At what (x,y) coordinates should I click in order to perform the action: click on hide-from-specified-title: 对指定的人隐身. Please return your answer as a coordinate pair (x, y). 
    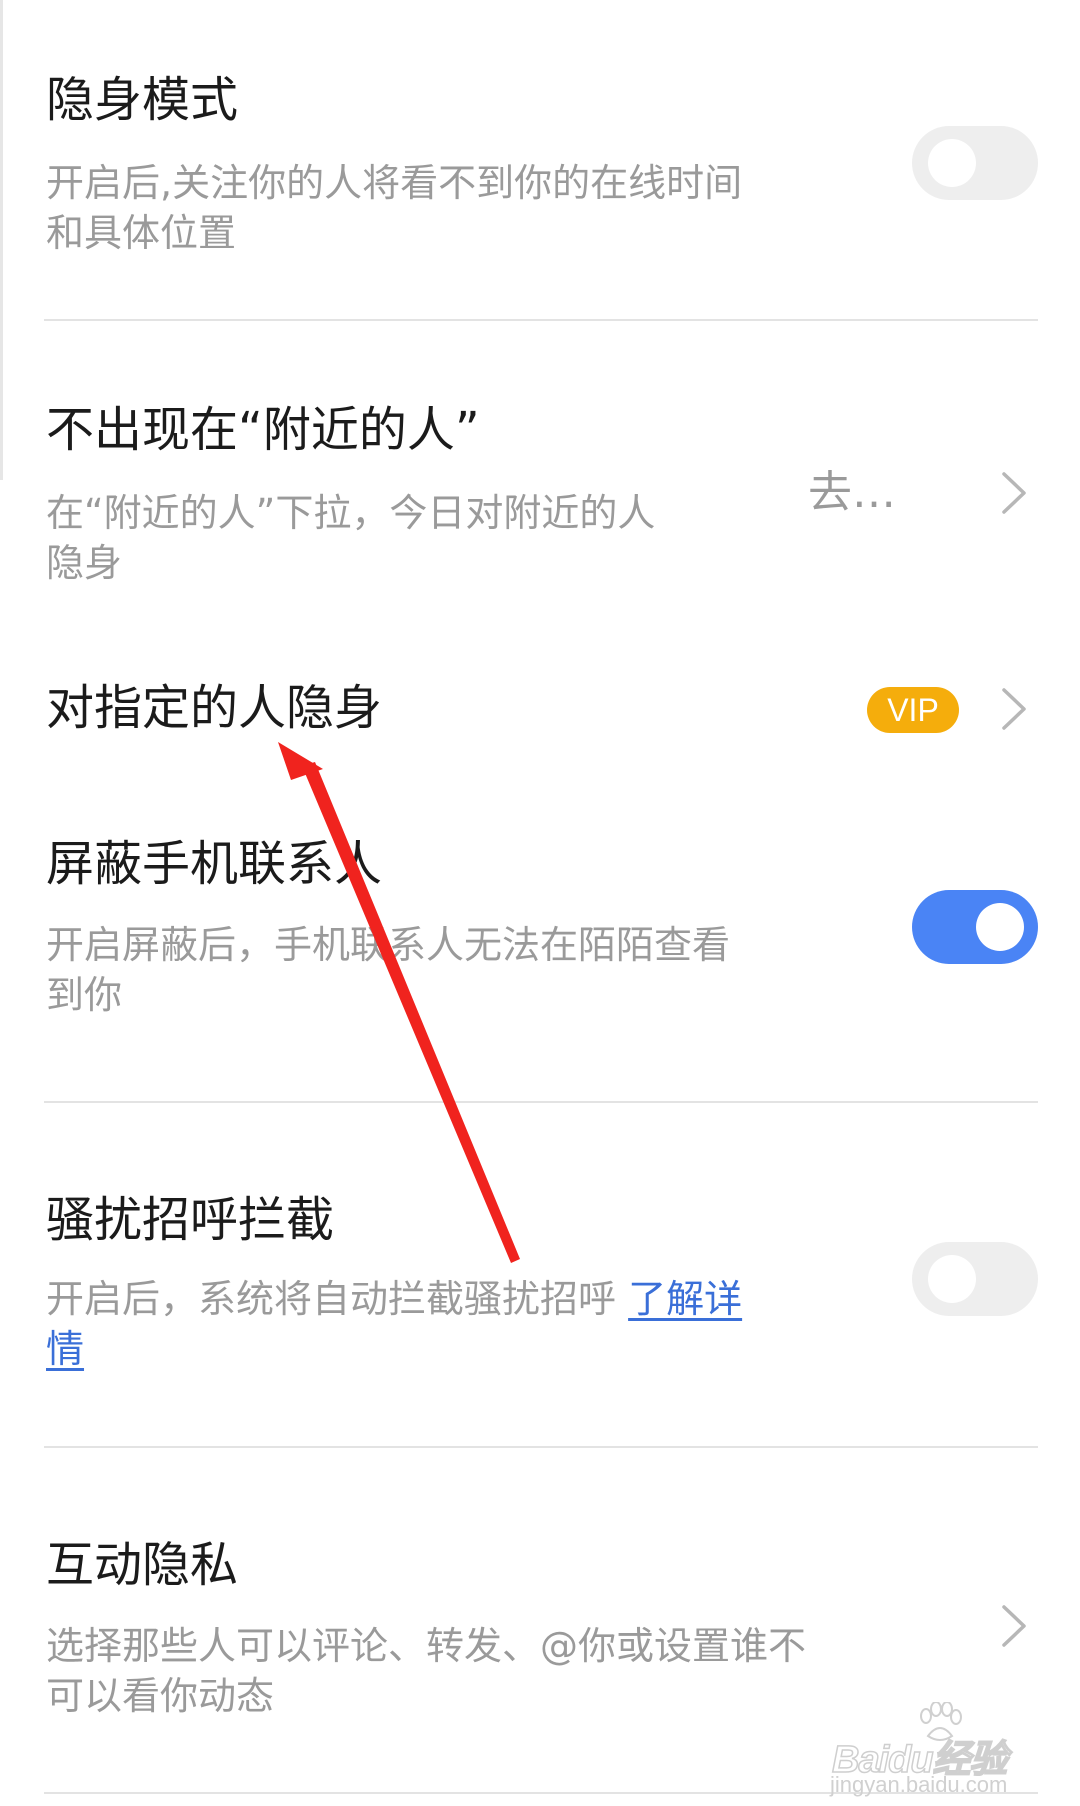
    Looking at the image, I should click on (214, 708).